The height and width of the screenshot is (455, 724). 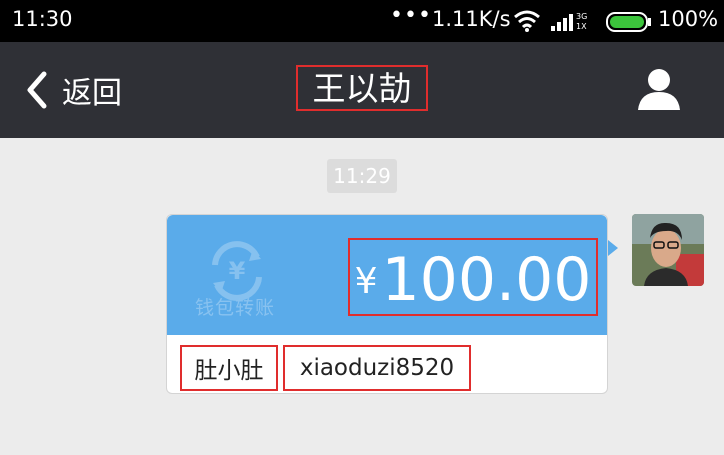 What do you see at coordinates (581, 16) in the screenshot?
I see `svg-text: 3G` at bounding box center [581, 16].